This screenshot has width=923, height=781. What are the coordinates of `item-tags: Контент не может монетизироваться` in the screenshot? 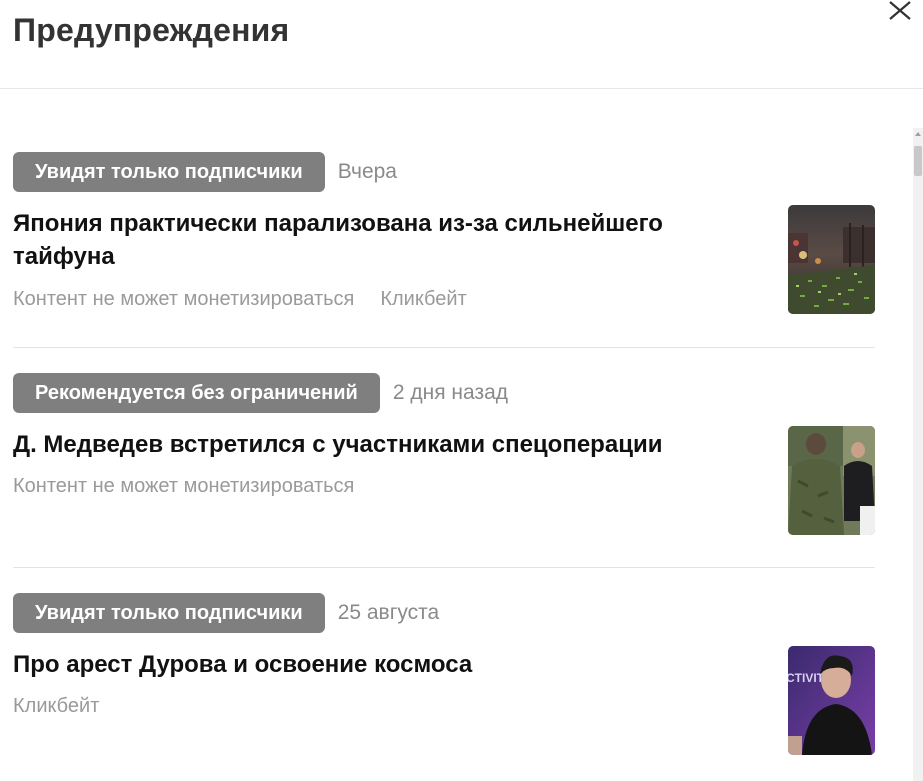 It's located at (183, 486).